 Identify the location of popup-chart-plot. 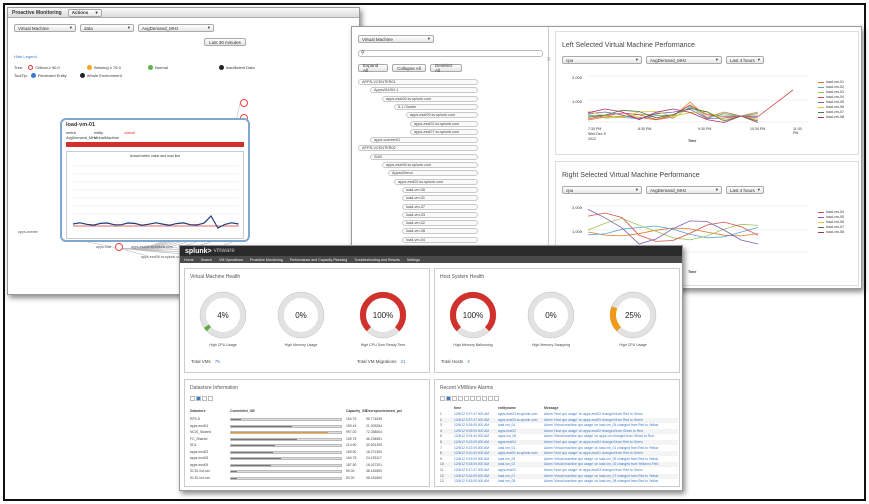
(155, 197).